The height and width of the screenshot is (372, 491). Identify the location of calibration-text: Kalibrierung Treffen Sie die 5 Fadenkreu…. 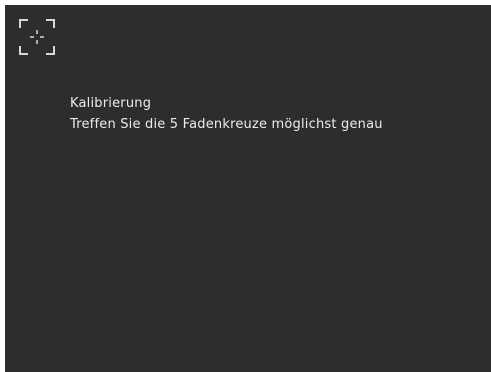
(226, 114).